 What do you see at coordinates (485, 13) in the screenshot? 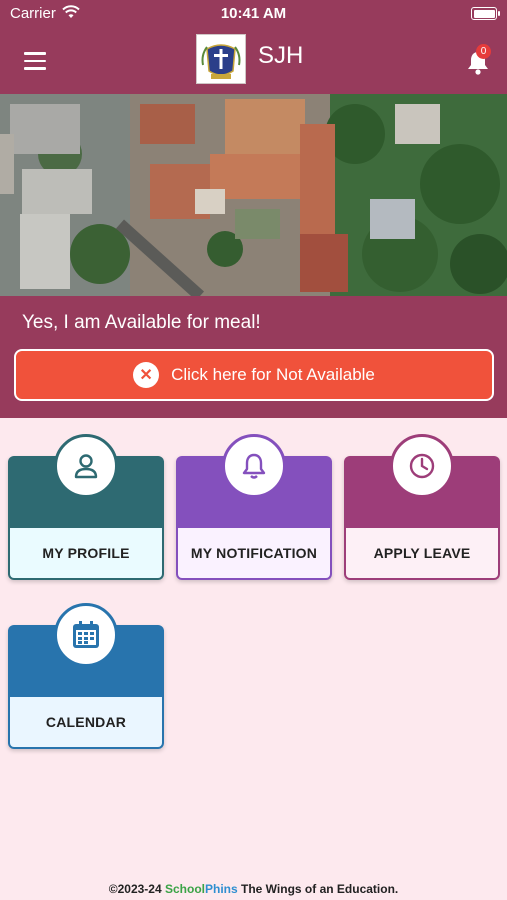
I see `battery-icon` at bounding box center [485, 13].